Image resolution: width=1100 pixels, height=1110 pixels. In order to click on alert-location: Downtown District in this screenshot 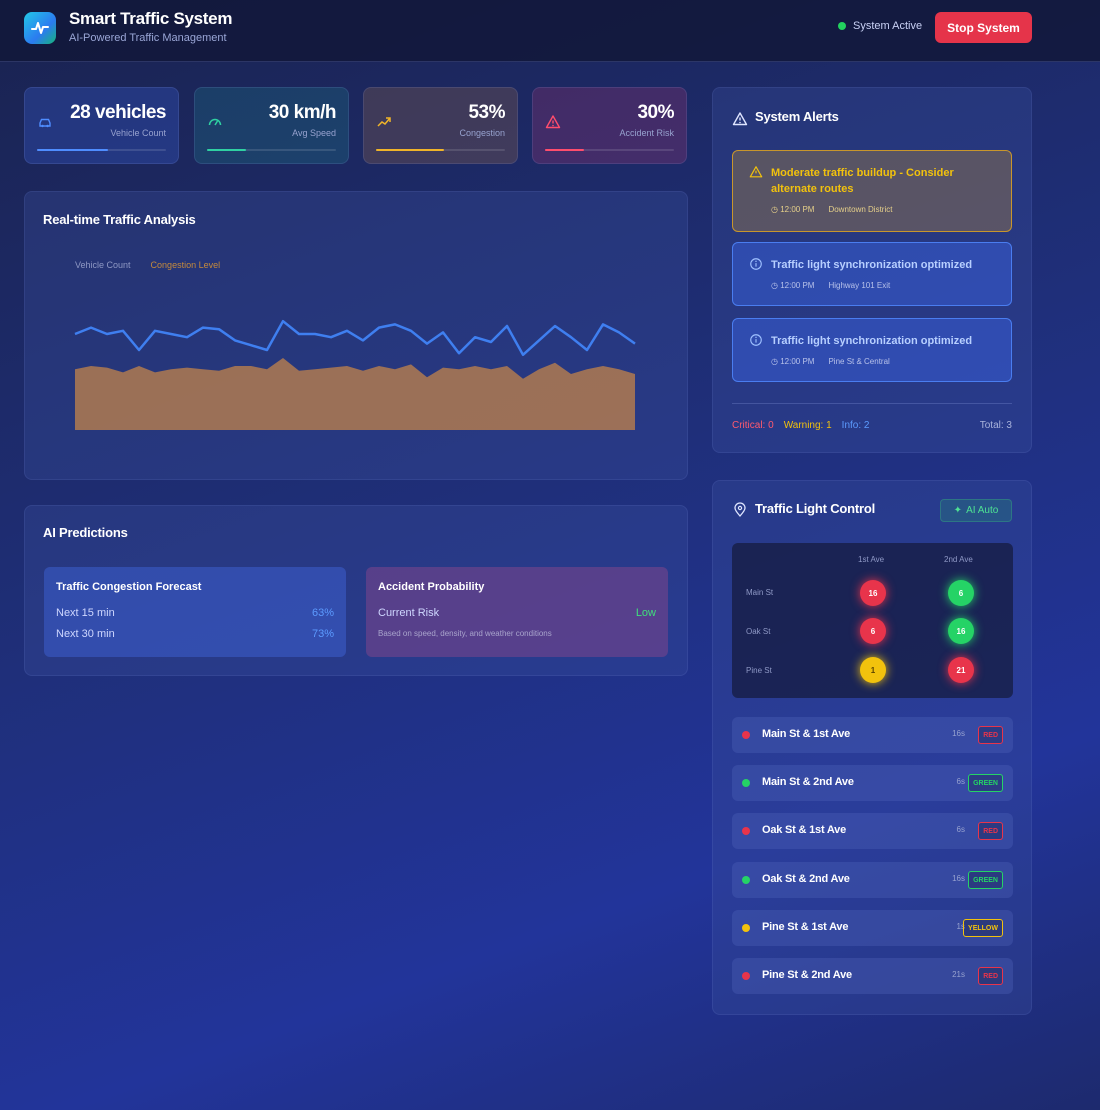, I will do `click(860, 209)`.